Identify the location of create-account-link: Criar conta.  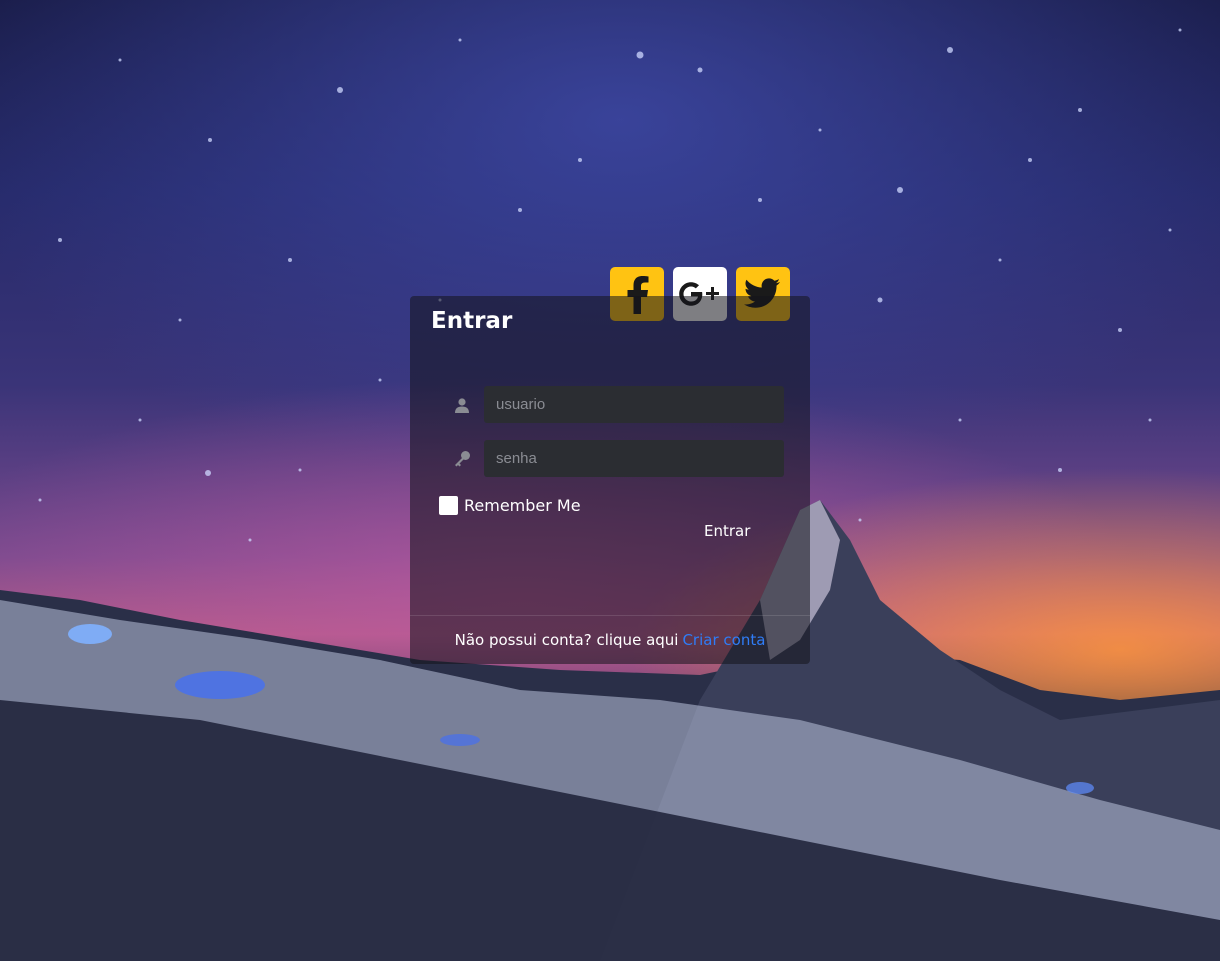
(723, 640).